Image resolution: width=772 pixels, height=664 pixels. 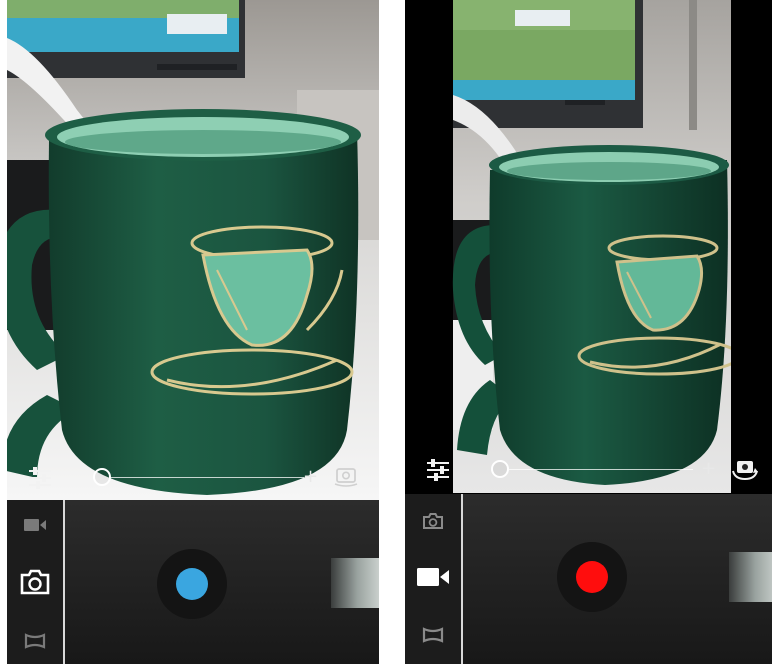 I want to click on shutter-button, so click(x=192, y=584).